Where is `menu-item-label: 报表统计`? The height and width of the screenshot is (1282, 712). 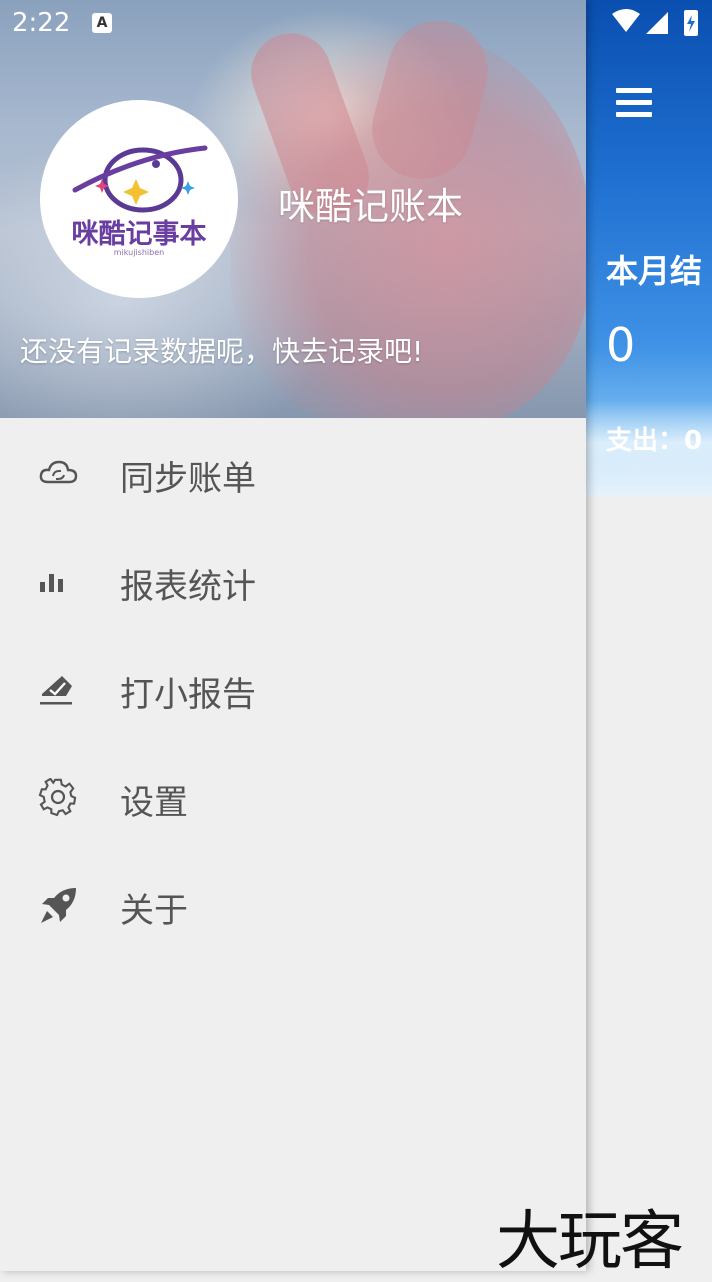
menu-item-label: 报表统计 is located at coordinates (188, 587).